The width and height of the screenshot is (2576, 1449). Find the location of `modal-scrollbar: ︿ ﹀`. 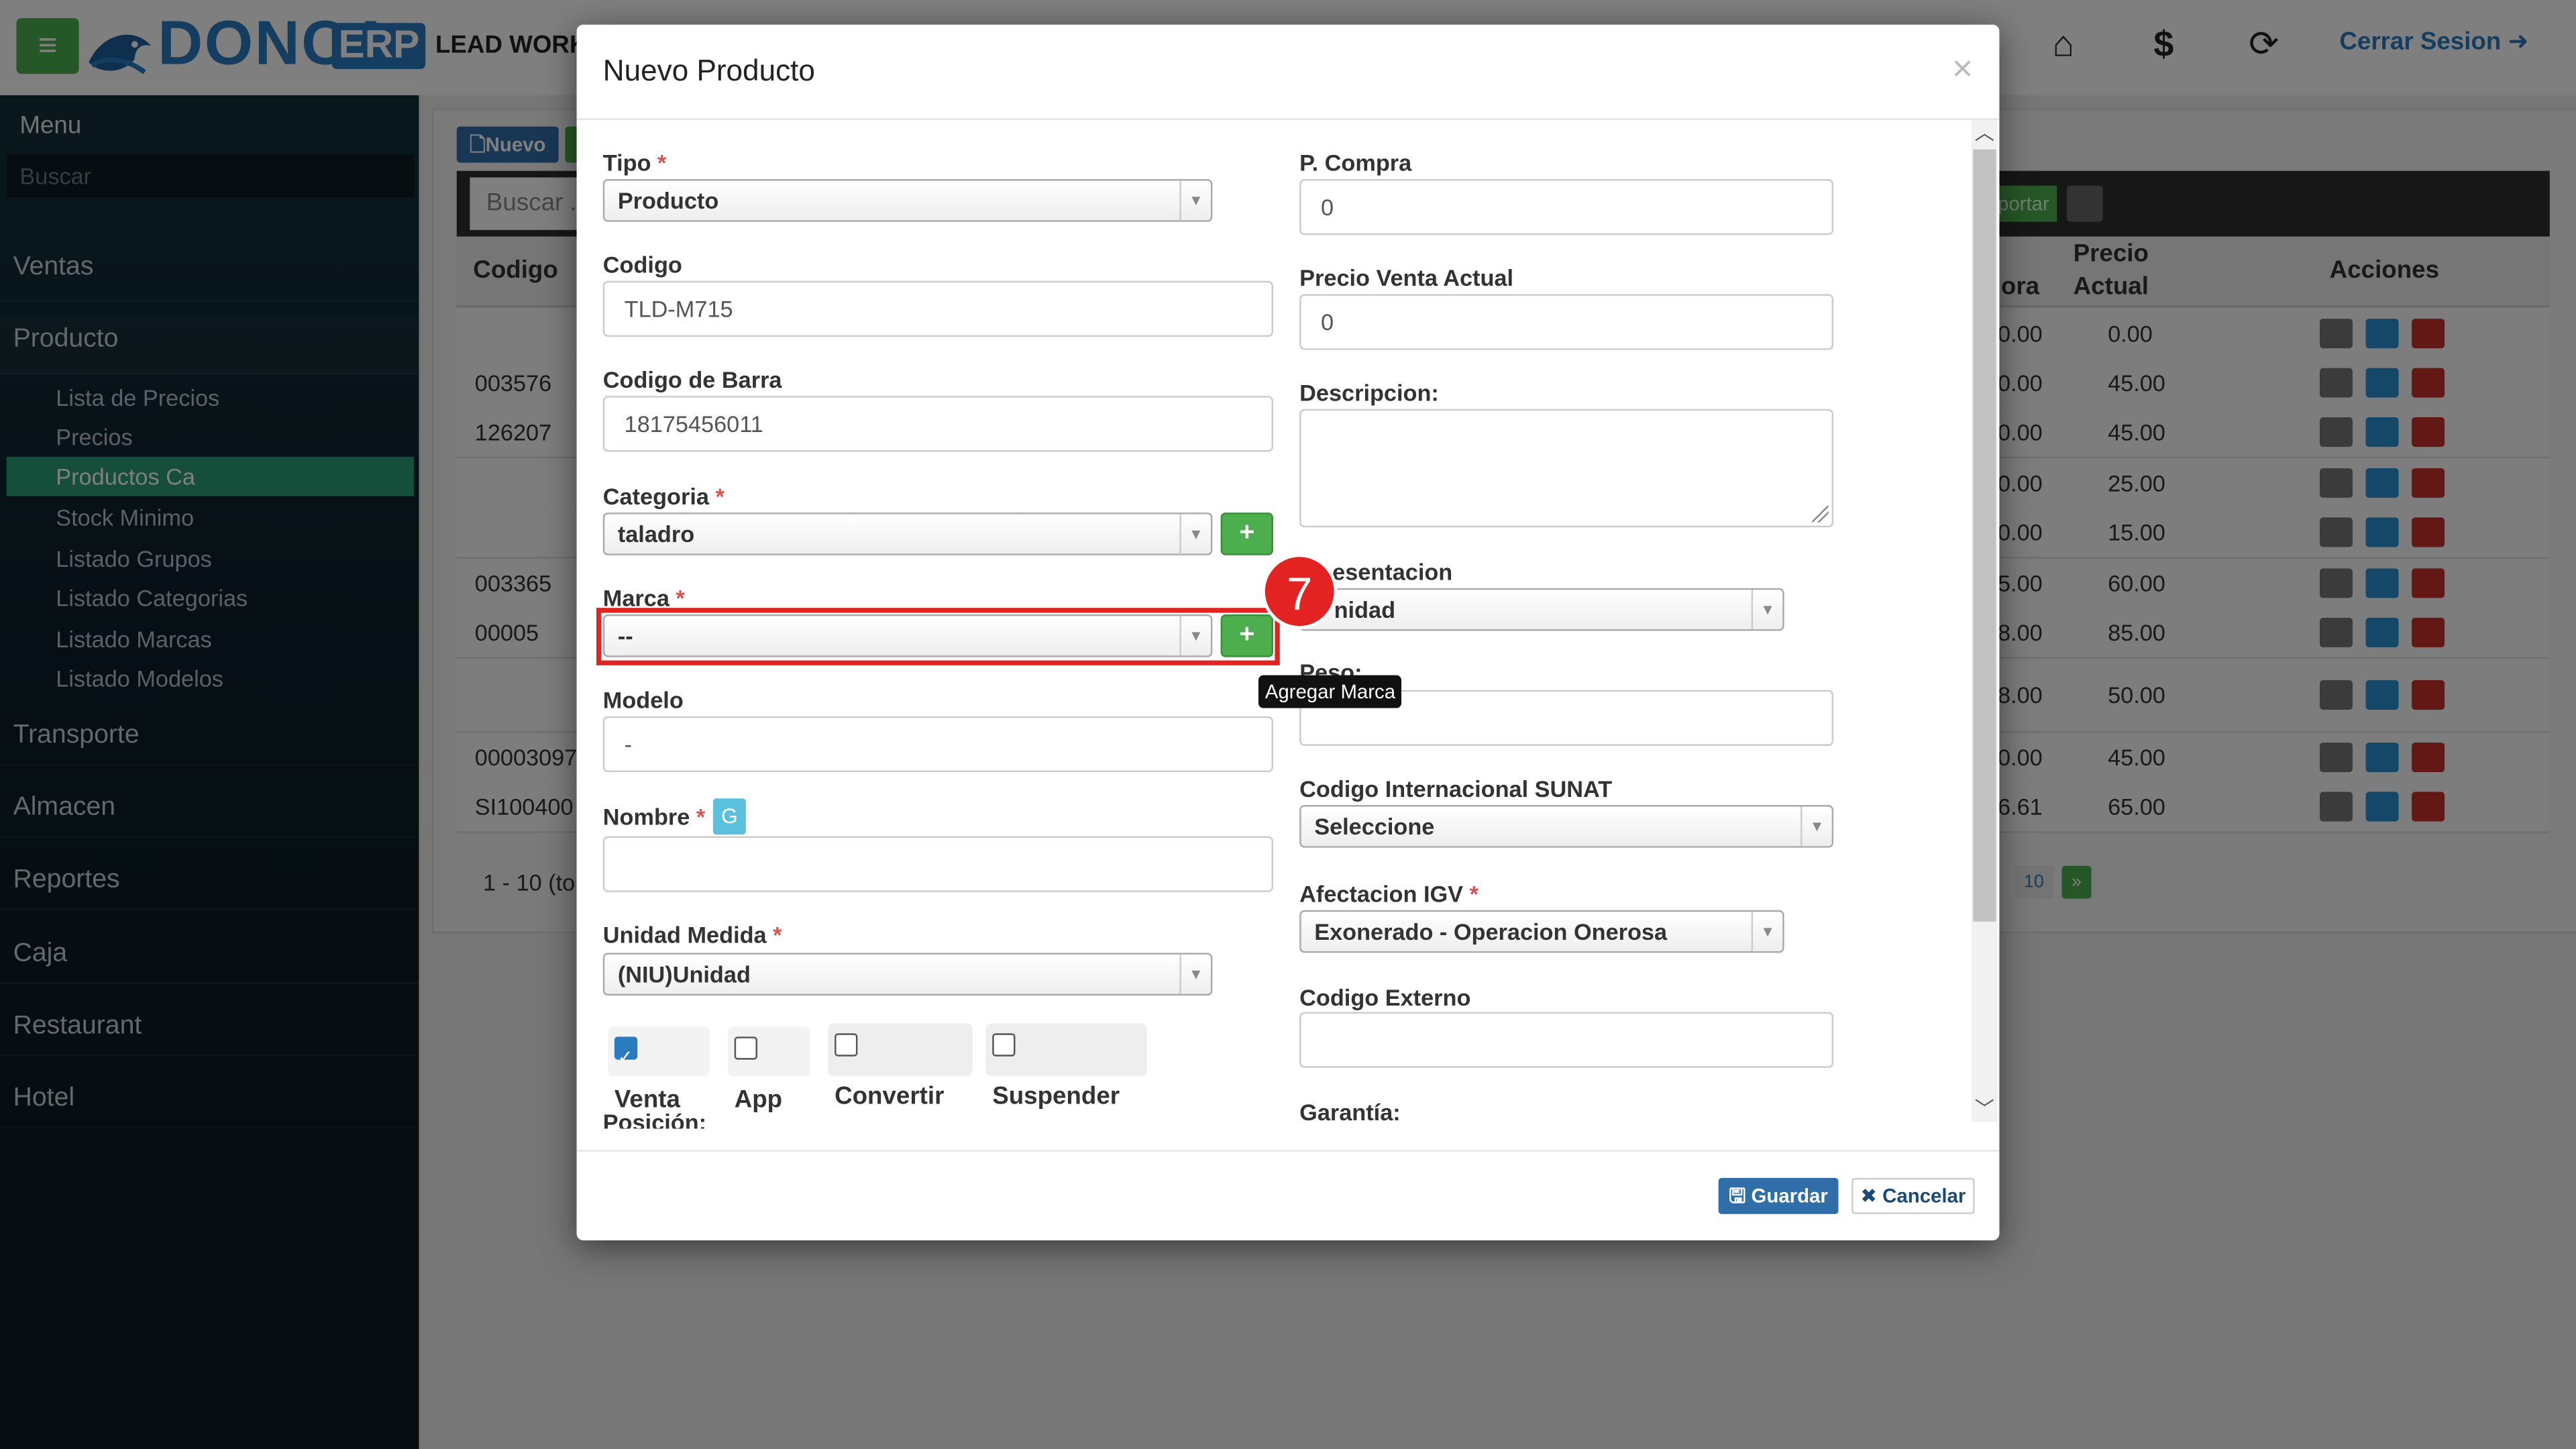

modal-scrollbar: ︿ ﹀ is located at coordinates (1984, 620).